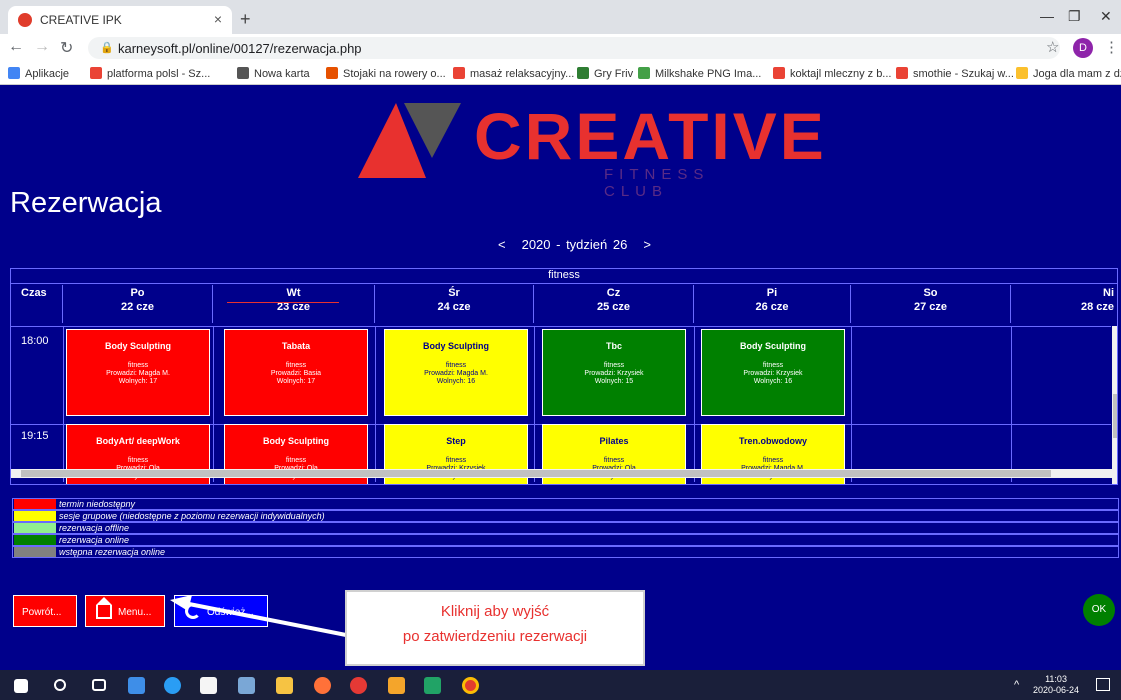  What do you see at coordinates (1056, 685) in the screenshot?
I see `system-clock: 11:03 2020-06-24` at bounding box center [1056, 685].